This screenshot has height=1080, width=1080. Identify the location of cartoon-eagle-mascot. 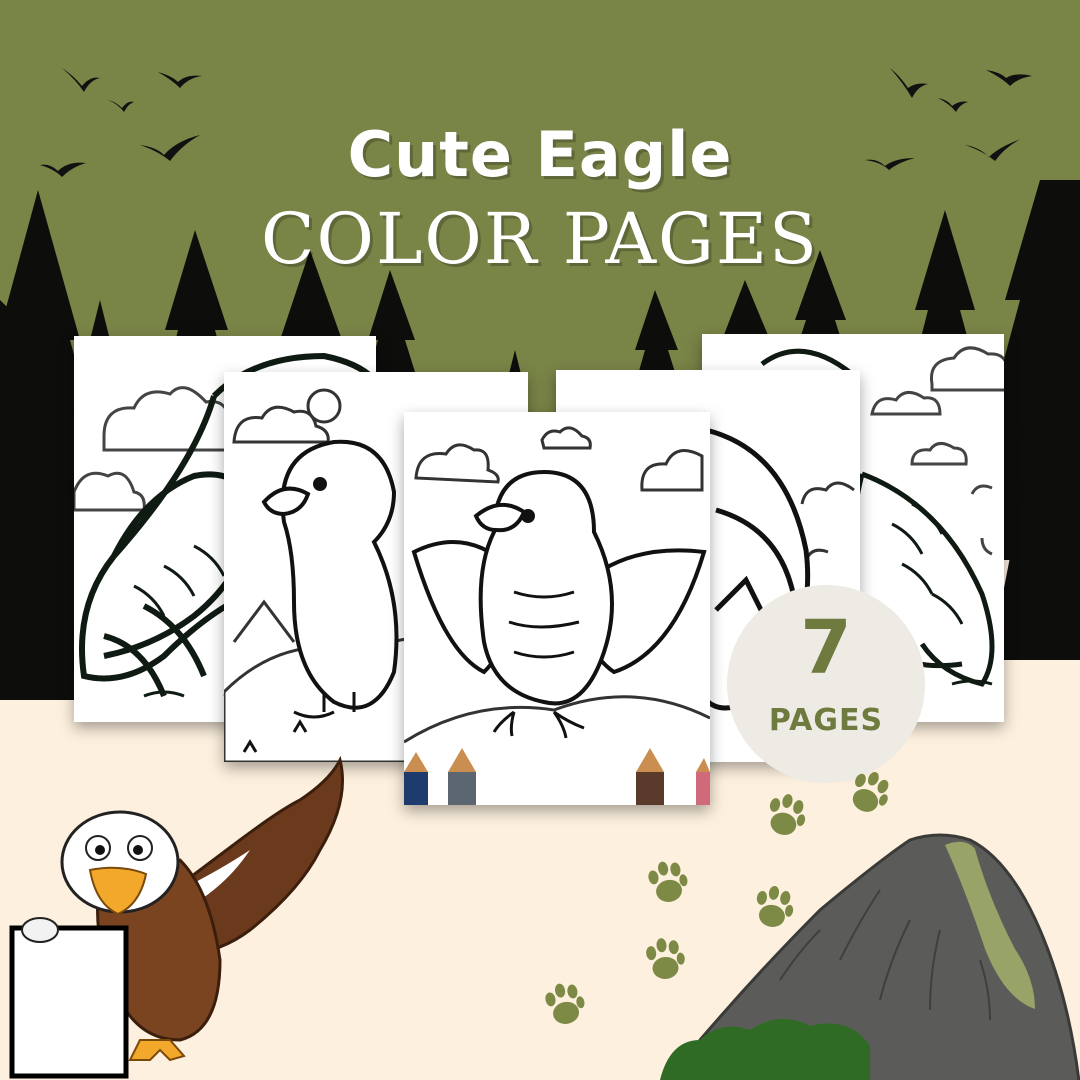
(176, 917).